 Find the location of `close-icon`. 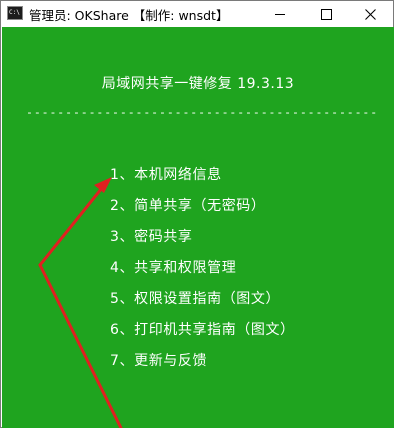

close-icon is located at coordinates (370, 14).